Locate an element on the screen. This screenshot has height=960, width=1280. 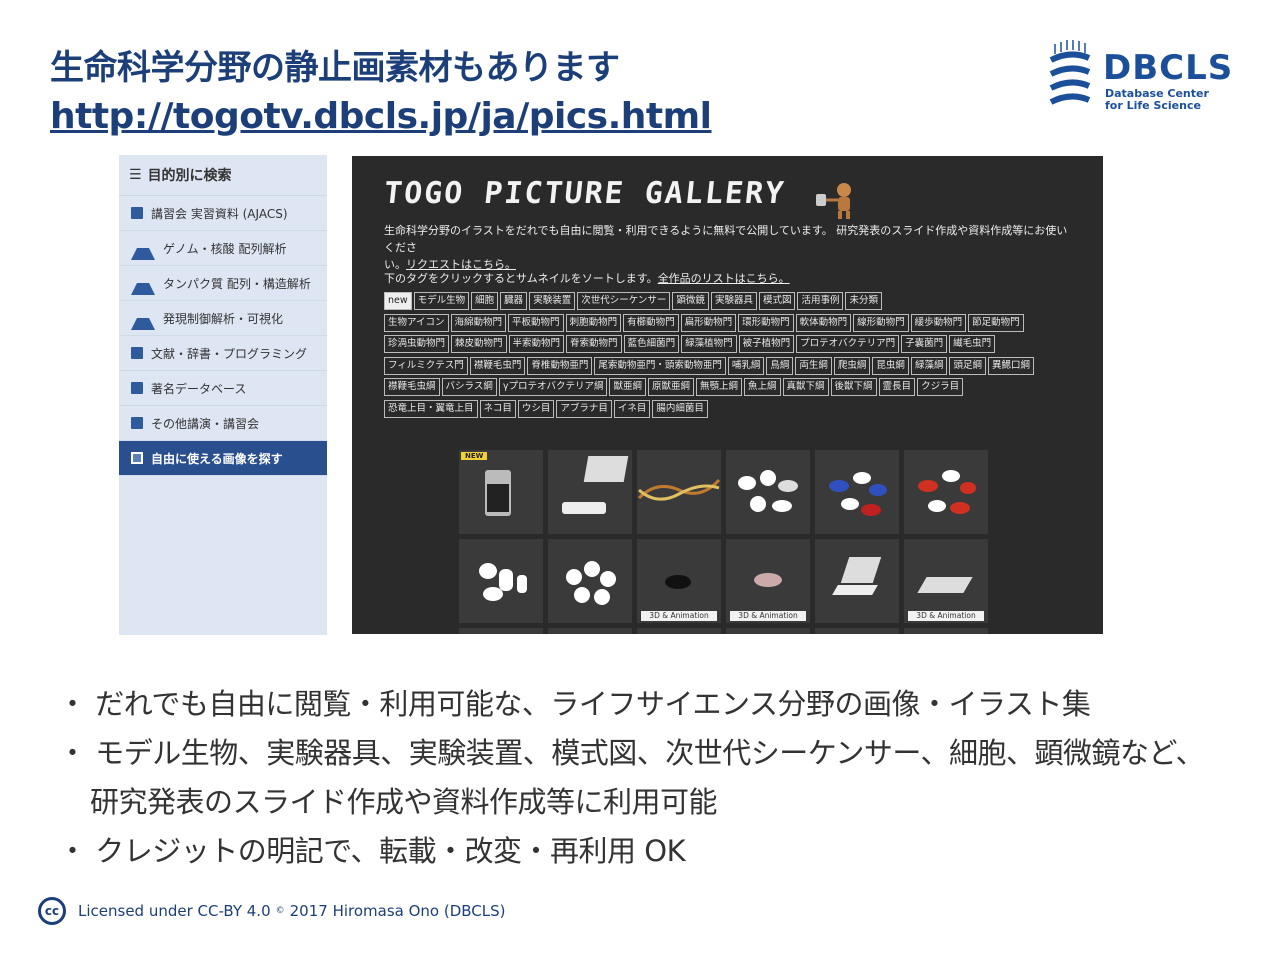
thumbnail-tablet: 3D & Animation is located at coordinates (946, 581).